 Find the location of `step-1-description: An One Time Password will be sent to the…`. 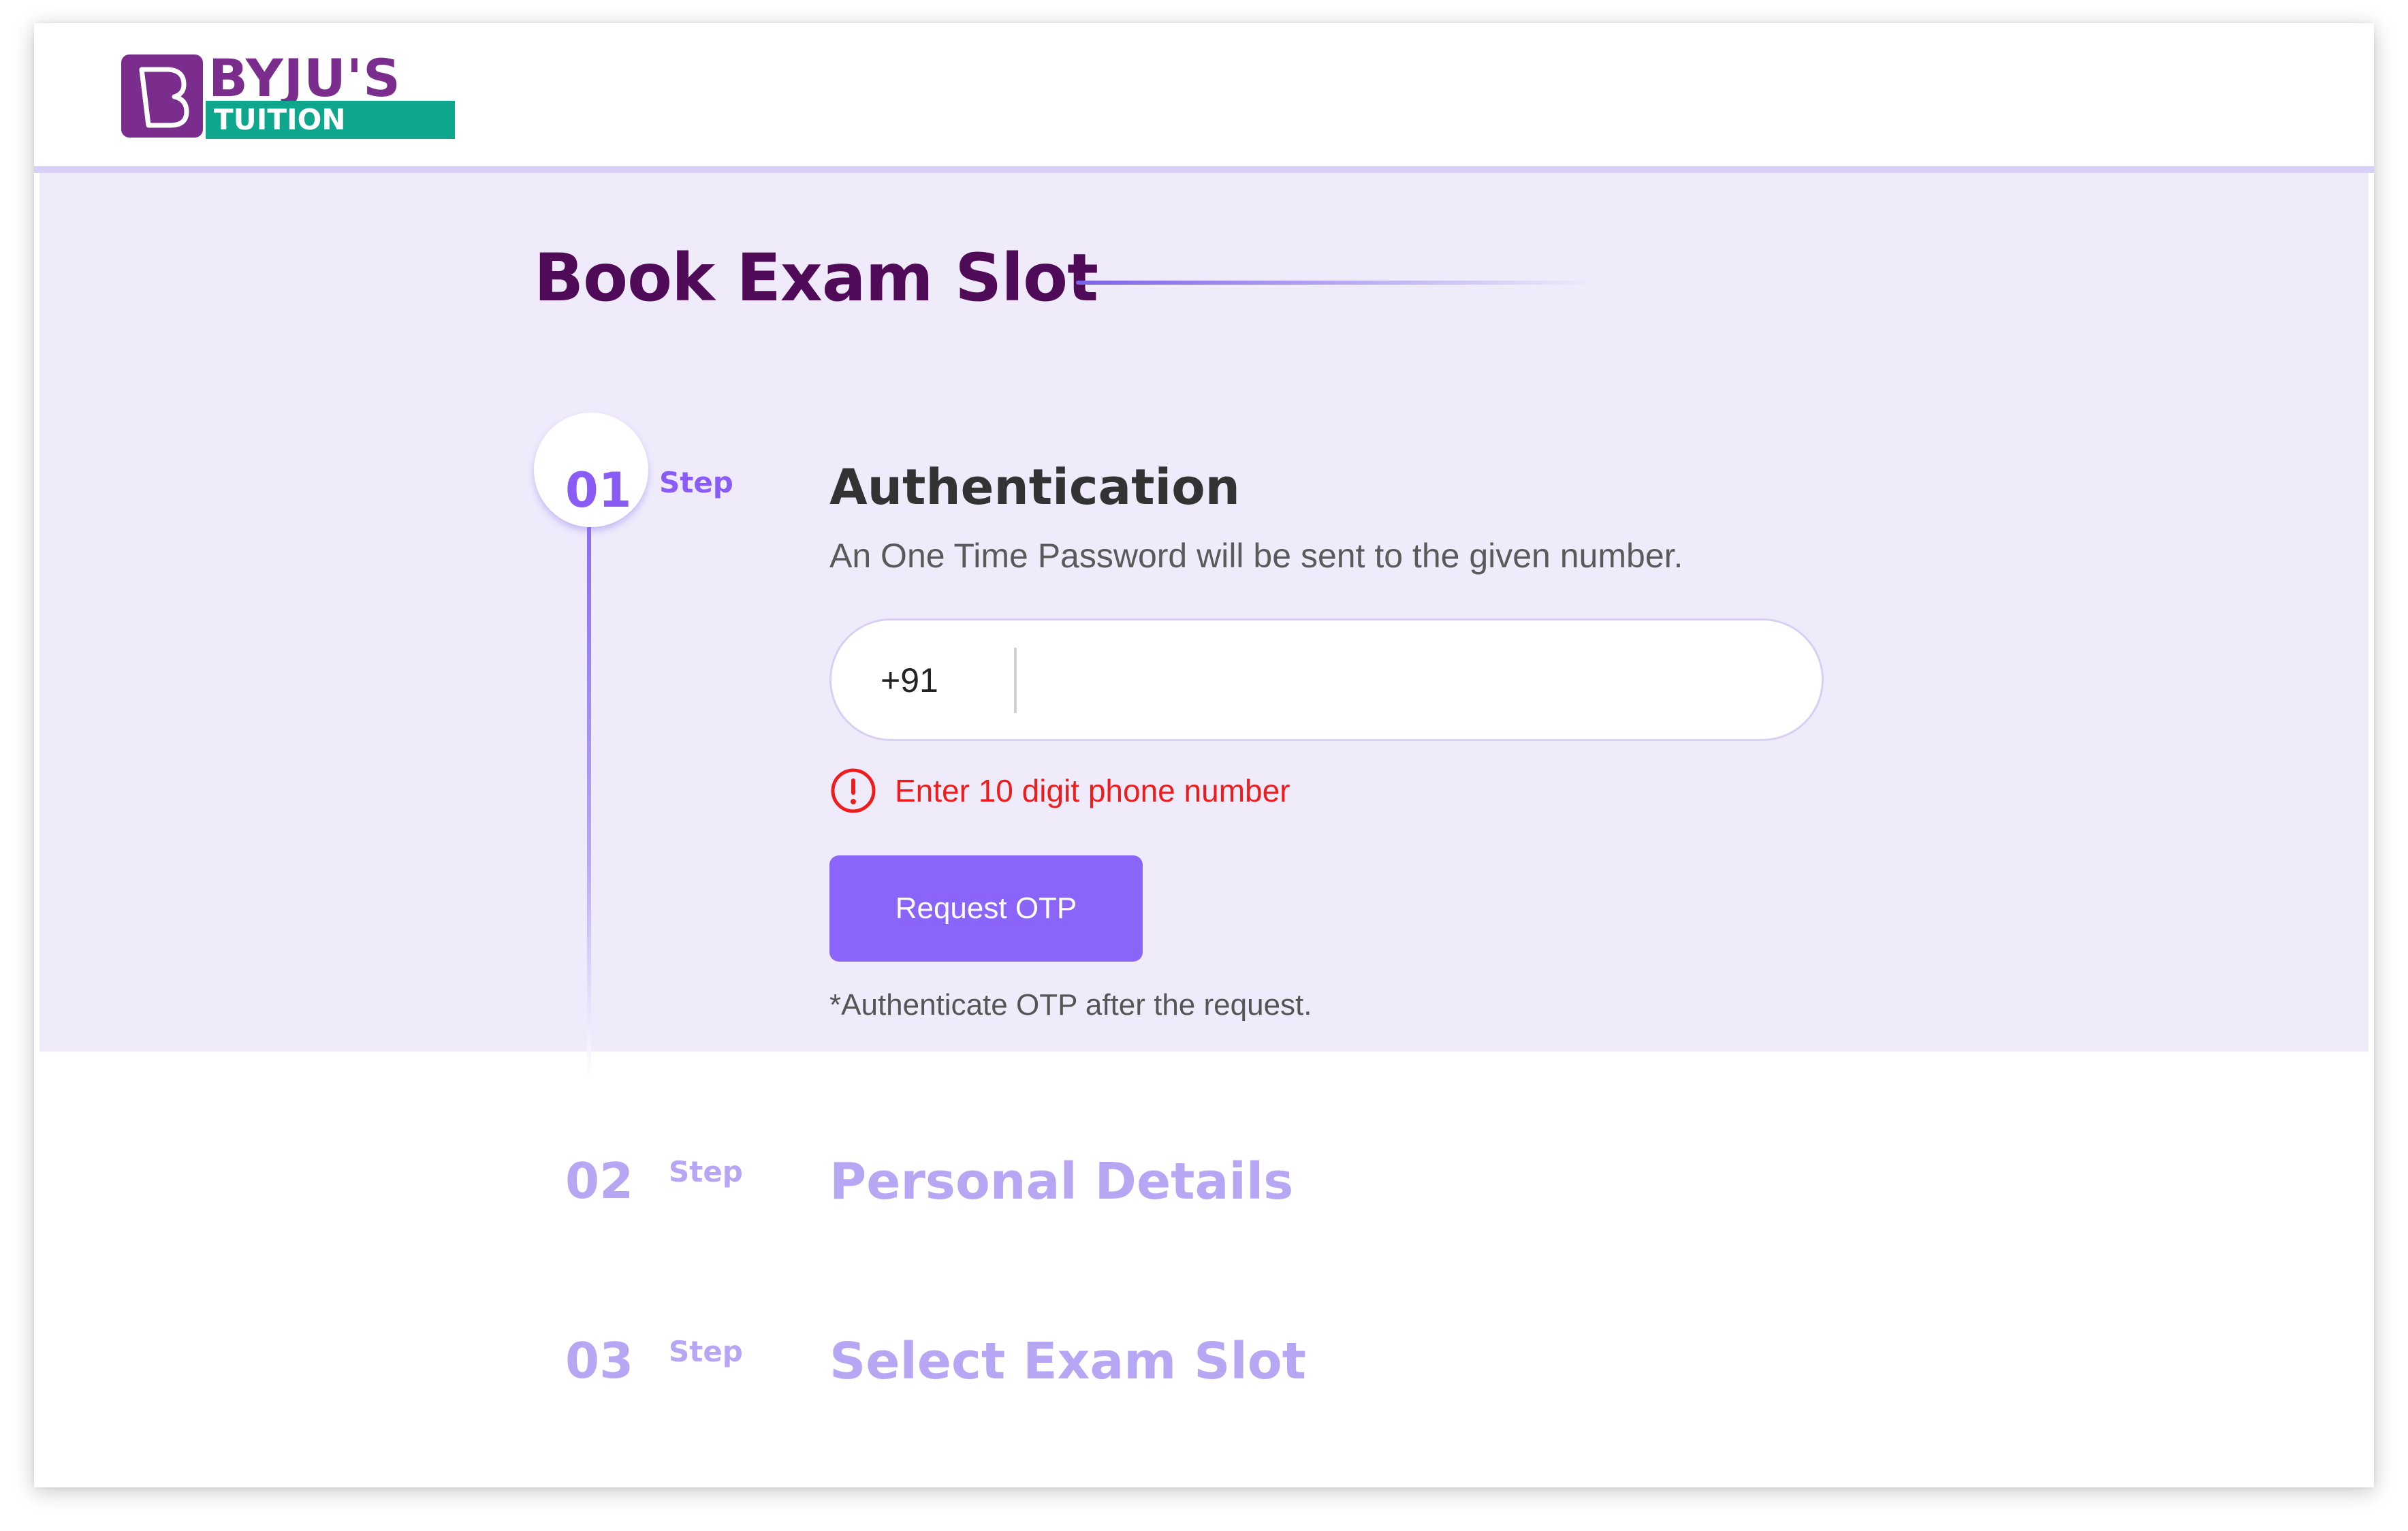

step-1-description: An One Time Password will be sent to the… is located at coordinates (1256, 556).